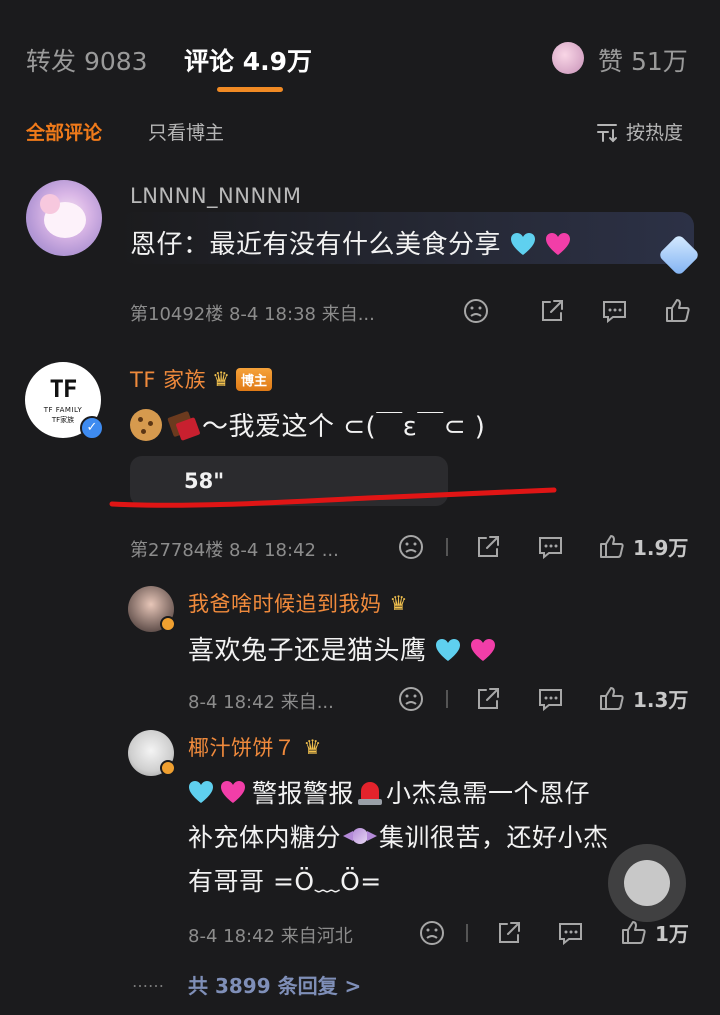  What do you see at coordinates (611, 61) in the screenshot?
I see `tab-likes-label: 赞` at bounding box center [611, 61].